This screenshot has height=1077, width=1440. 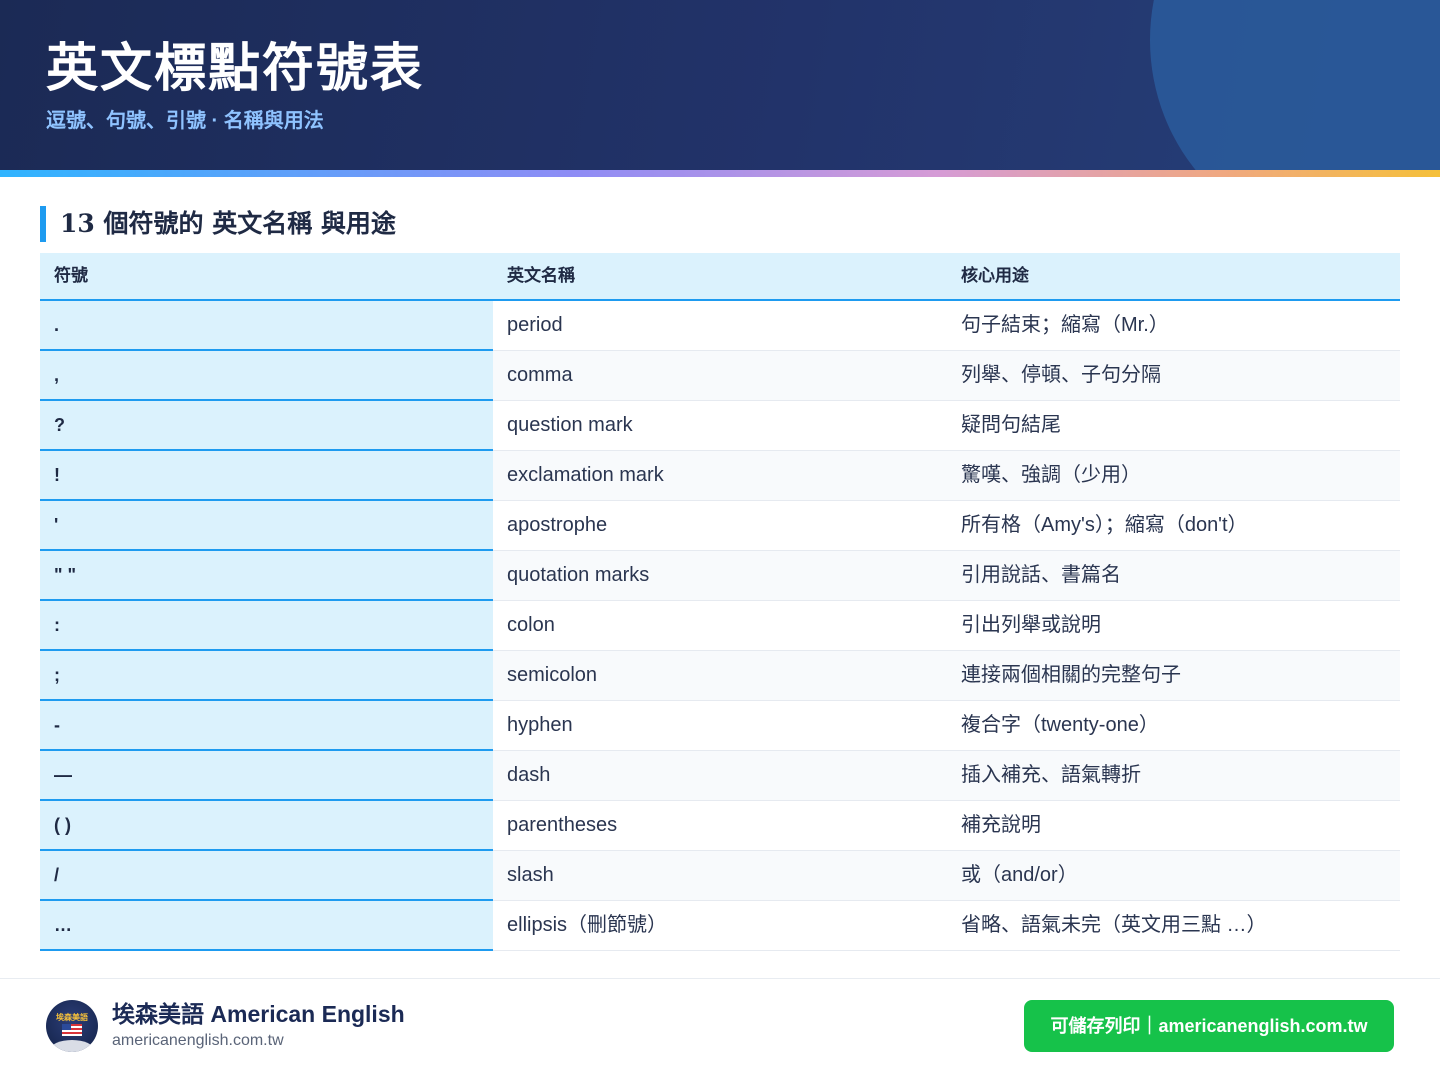 I want to click on table-row: , comma 列舉、停頓、子句分隔, so click(x=720, y=376).